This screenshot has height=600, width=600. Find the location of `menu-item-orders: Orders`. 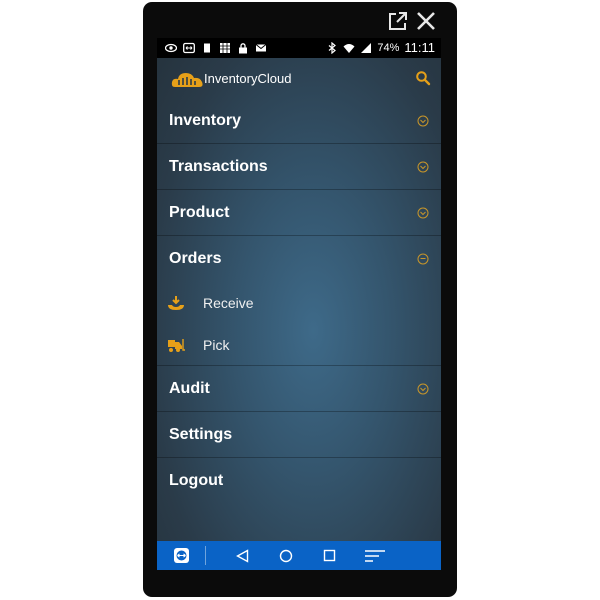

menu-item-orders: Orders is located at coordinates (299, 259).